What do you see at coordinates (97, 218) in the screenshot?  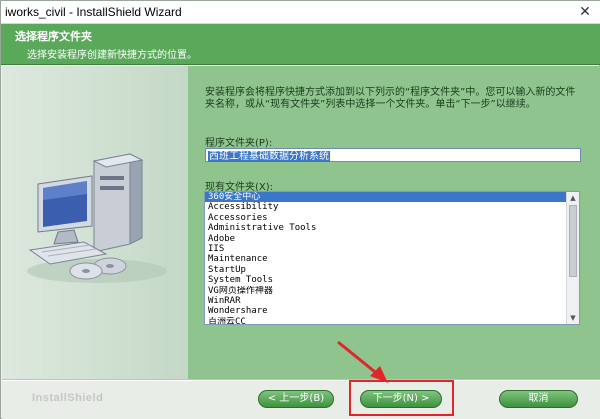 I see `computer-illustration` at bounding box center [97, 218].